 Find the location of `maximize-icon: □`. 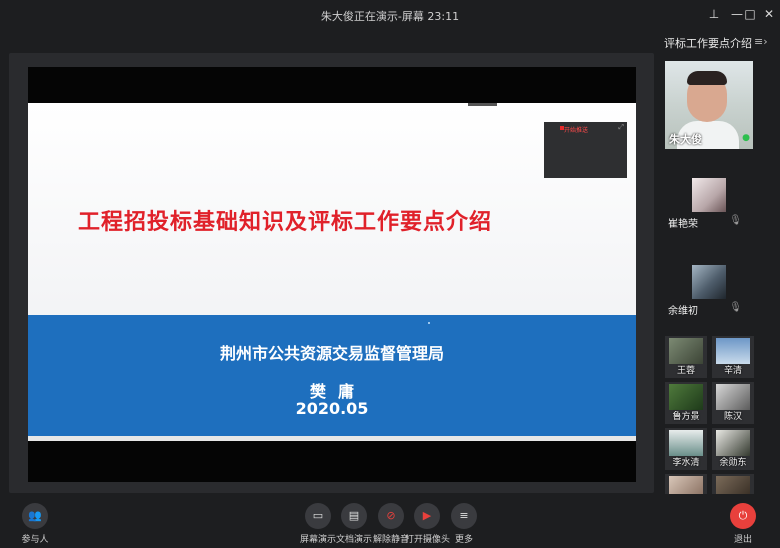

maximize-icon: □ is located at coordinates (750, 14).